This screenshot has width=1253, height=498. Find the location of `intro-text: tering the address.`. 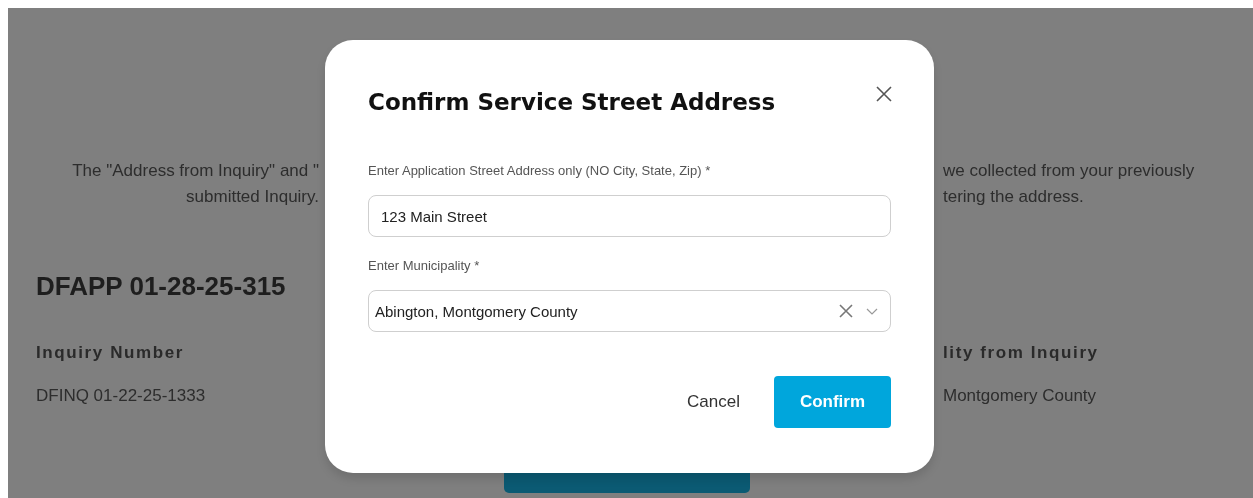

intro-text: tering the address. is located at coordinates (1013, 197).